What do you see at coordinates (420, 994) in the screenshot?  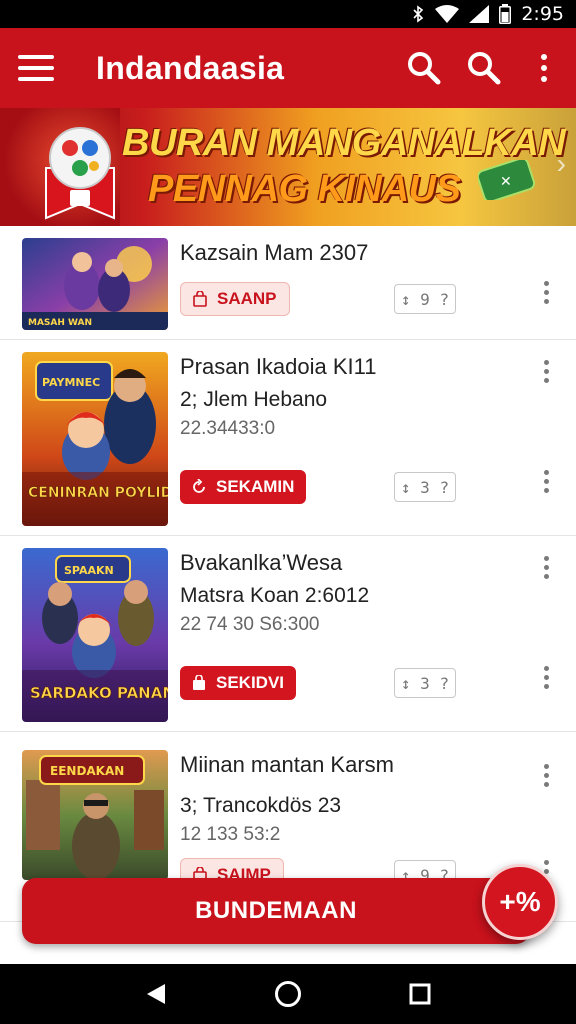 I see `recents-icon` at bounding box center [420, 994].